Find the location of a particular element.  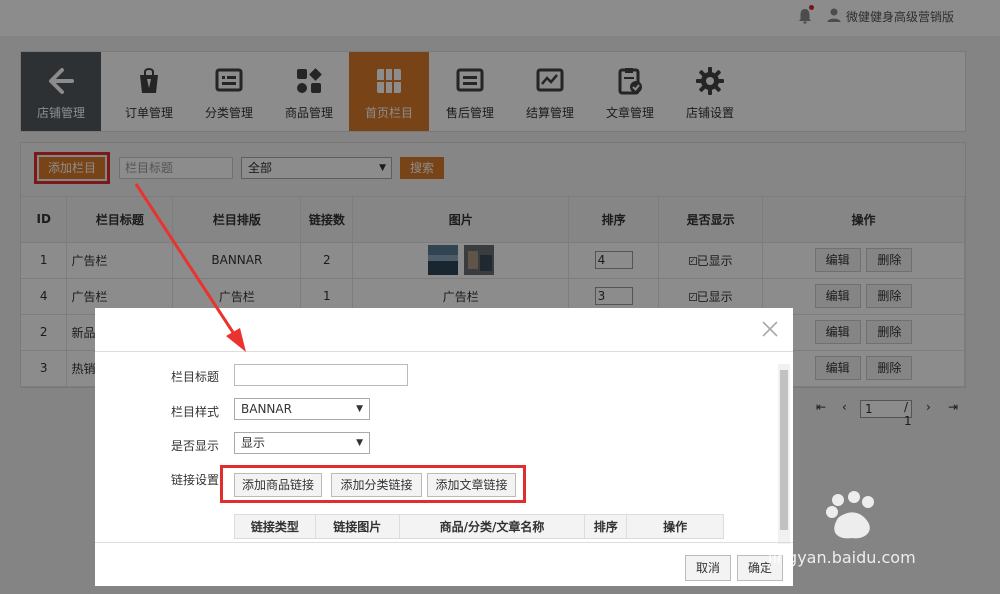

column-header: 排序 is located at coordinates (606, 526).